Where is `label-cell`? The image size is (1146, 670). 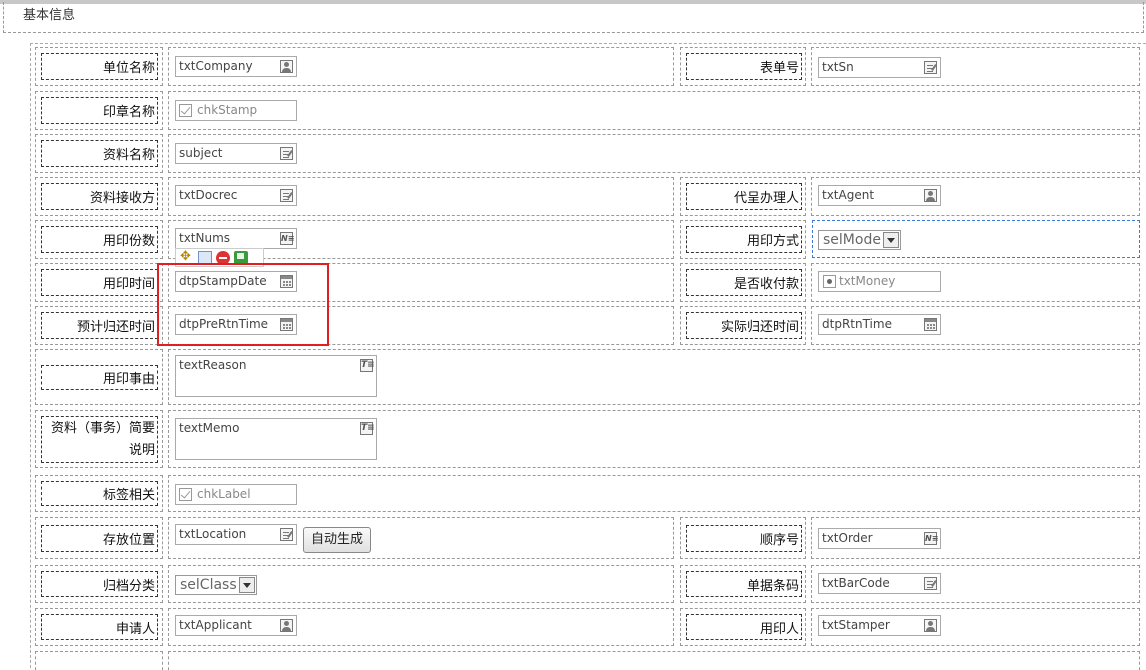 label-cell is located at coordinates (99, 660).